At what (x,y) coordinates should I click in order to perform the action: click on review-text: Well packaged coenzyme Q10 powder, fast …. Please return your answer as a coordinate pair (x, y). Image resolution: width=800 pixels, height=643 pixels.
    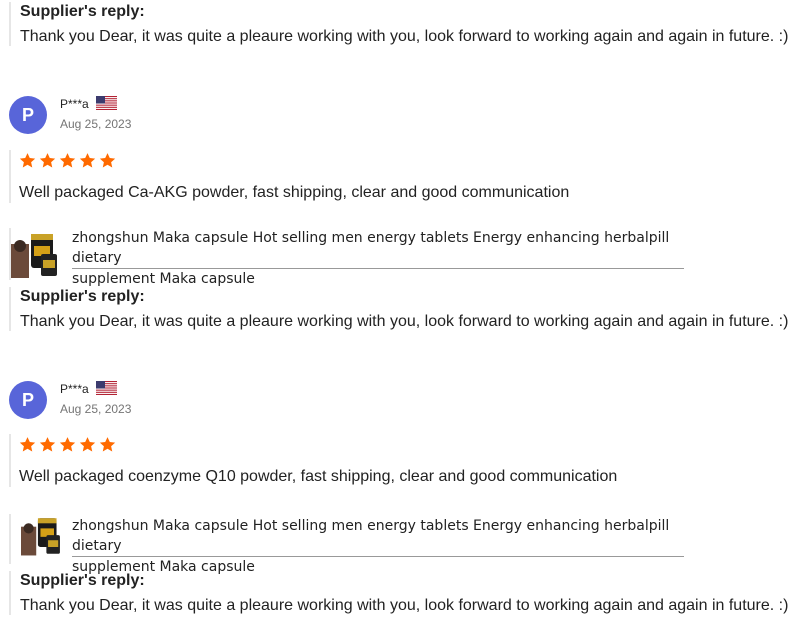
    Looking at the image, I should click on (318, 476).